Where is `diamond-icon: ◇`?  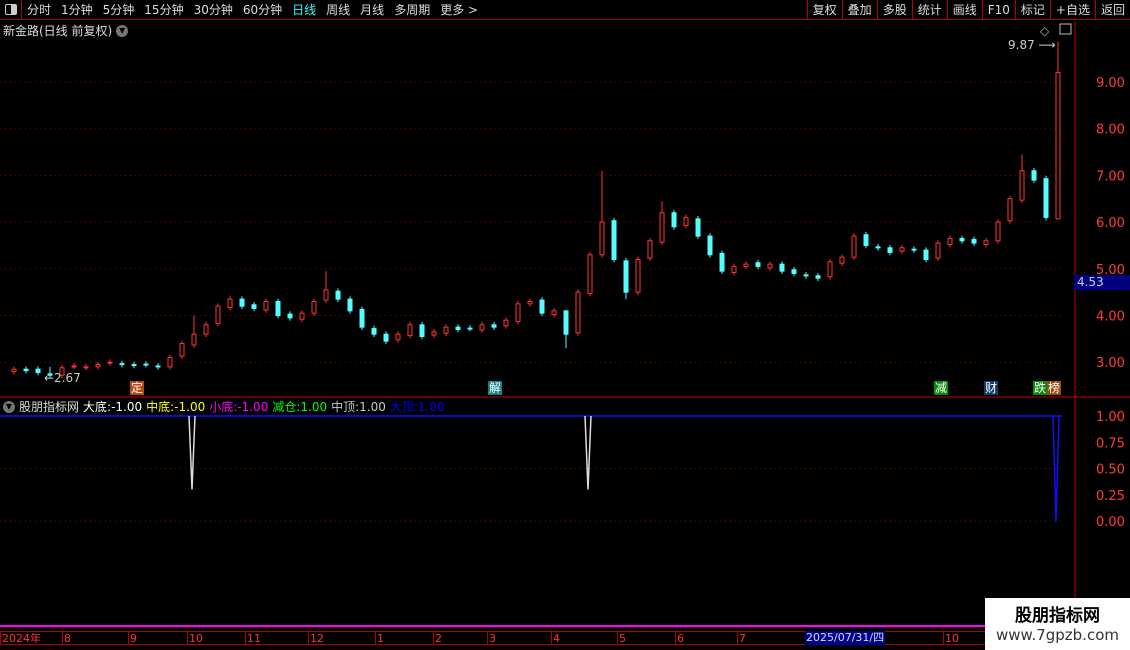 diamond-icon: ◇ is located at coordinates (1045, 31).